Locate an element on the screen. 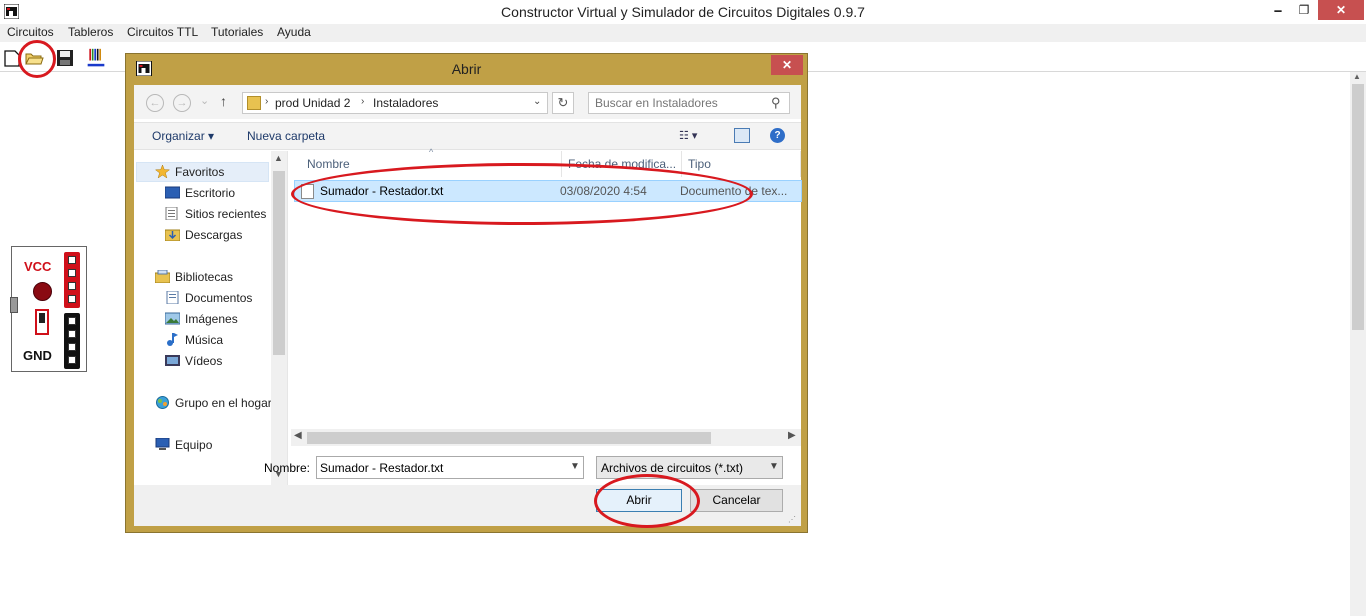 The width and height of the screenshot is (1366, 616). sort-ascending-icon: ^ is located at coordinates (431, 152).